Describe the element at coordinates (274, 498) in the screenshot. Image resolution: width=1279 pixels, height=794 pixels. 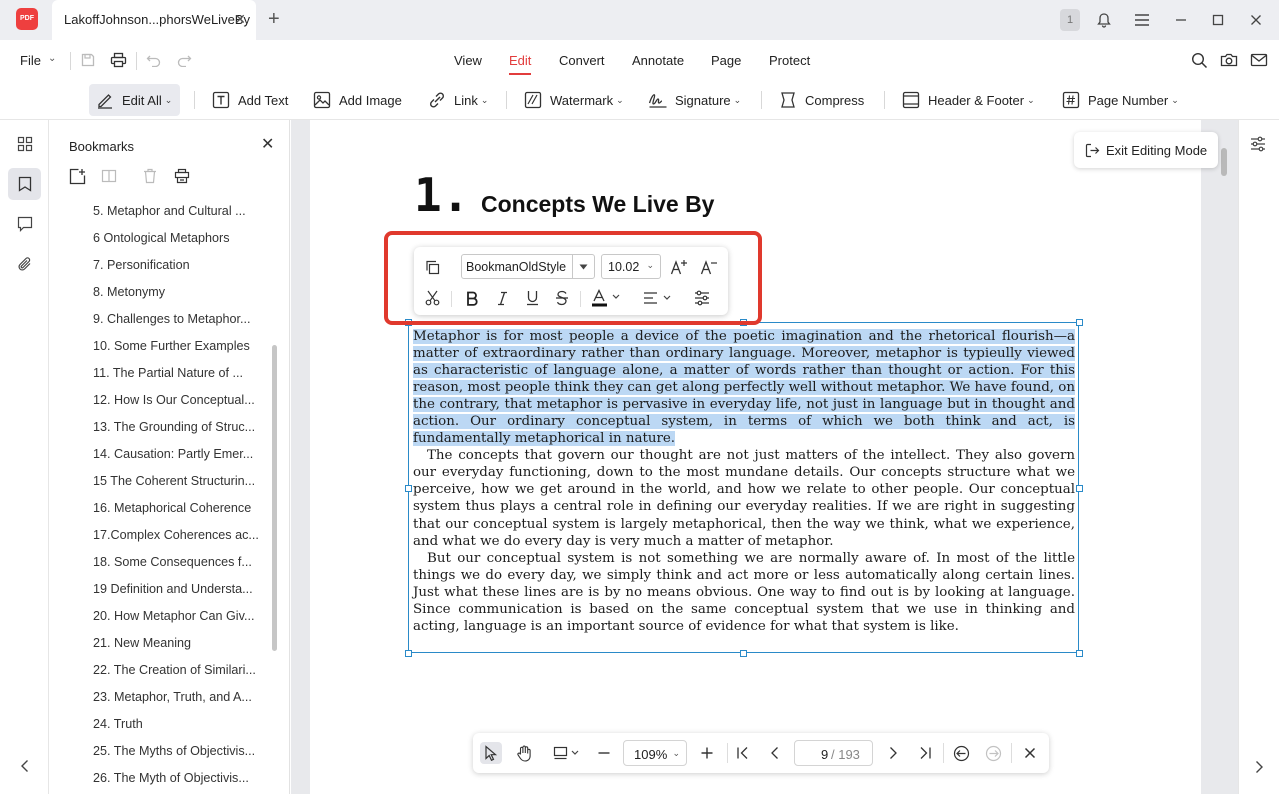
I see `bookmark-scrollbar` at that location.